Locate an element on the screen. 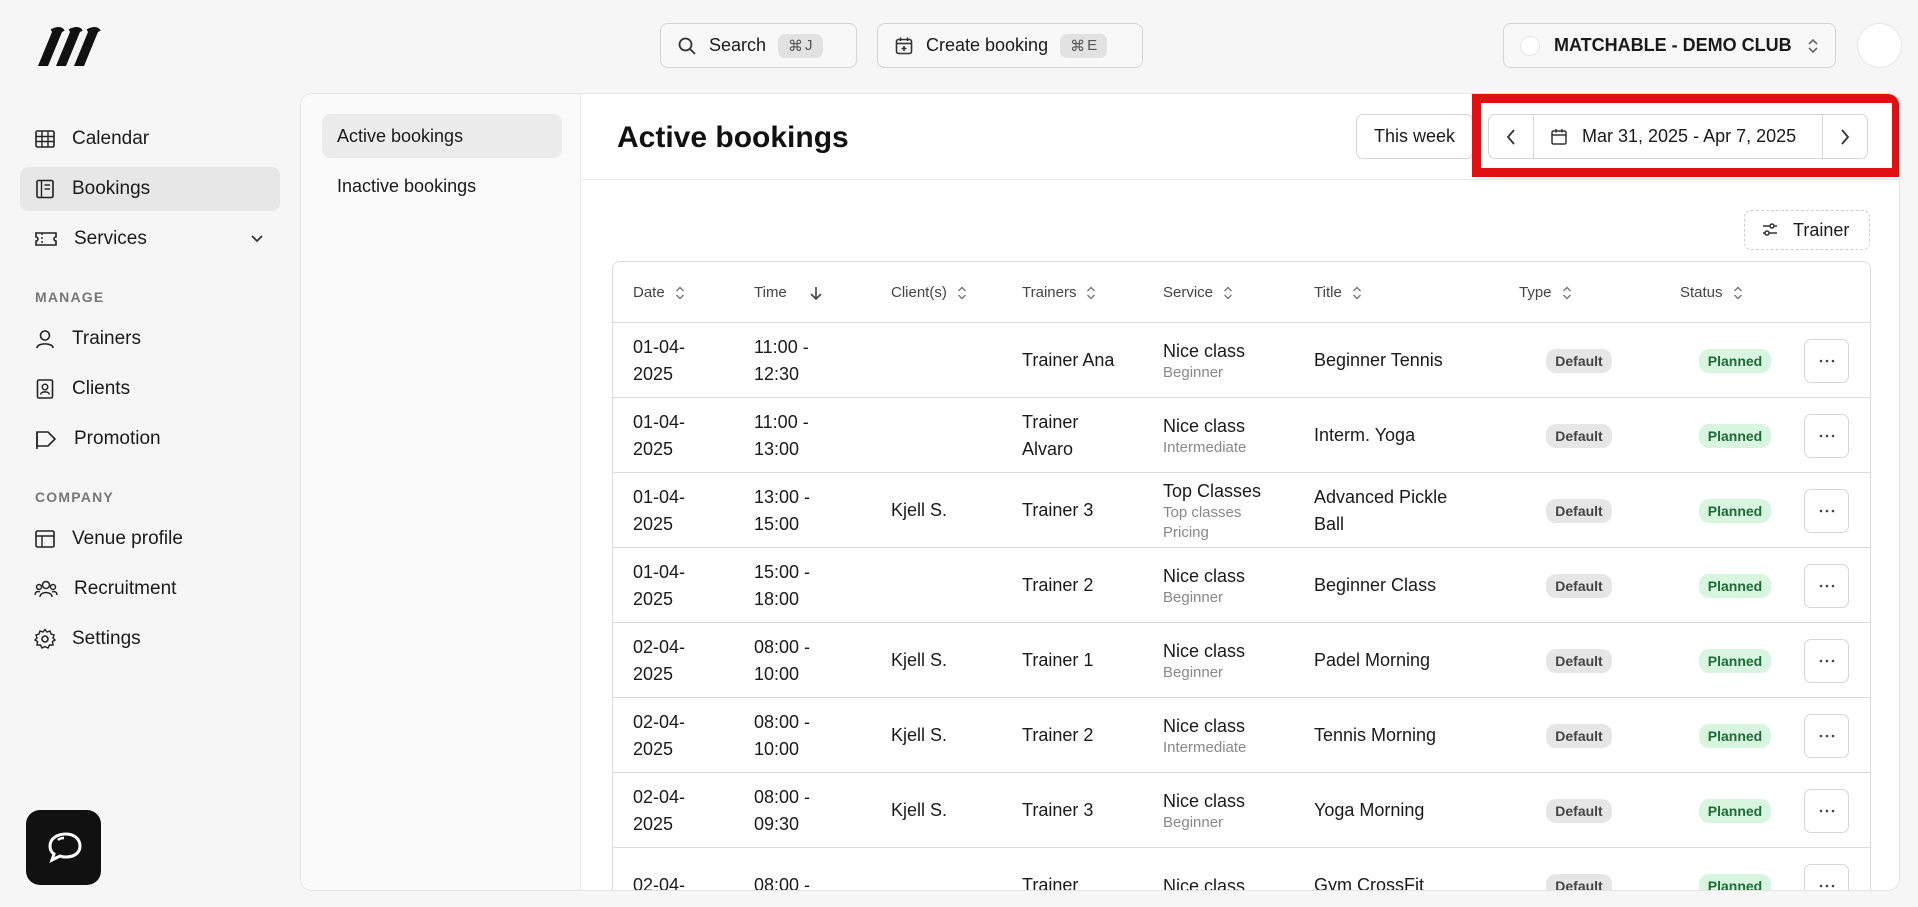 Image resolution: width=1918 pixels, height=907 pixels. status-badge: Planned is located at coordinates (1735, 585).